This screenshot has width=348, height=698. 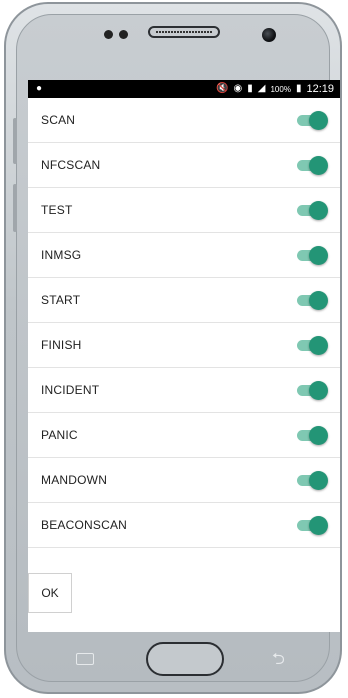 What do you see at coordinates (59, 435) in the screenshot?
I see `toggle-label: PANIC` at bounding box center [59, 435].